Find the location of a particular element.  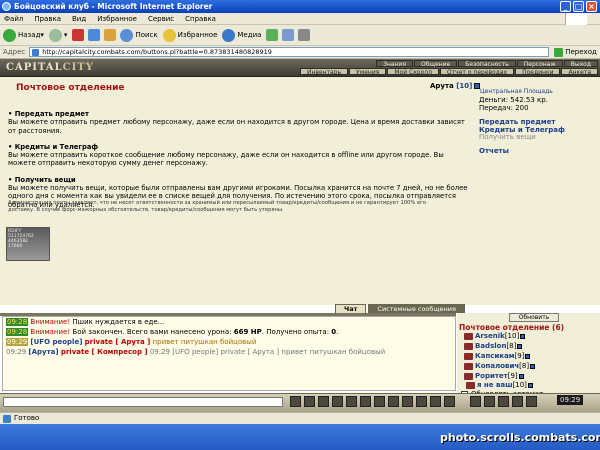

filter-icon is located at coordinates (337, 401).